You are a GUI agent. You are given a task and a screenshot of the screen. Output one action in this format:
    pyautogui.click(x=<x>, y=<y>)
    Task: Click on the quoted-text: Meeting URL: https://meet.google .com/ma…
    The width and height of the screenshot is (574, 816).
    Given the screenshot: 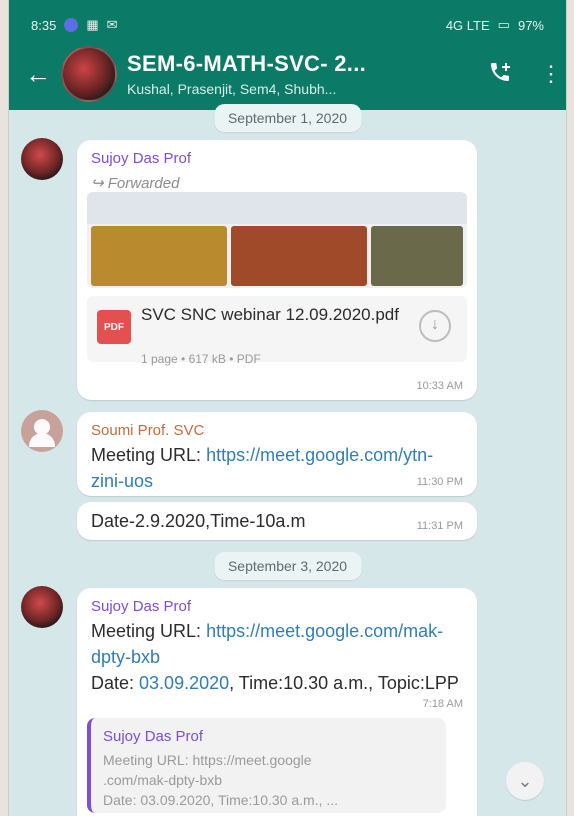 What is the action you would take?
    pyautogui.click(x=268, y=780)
    